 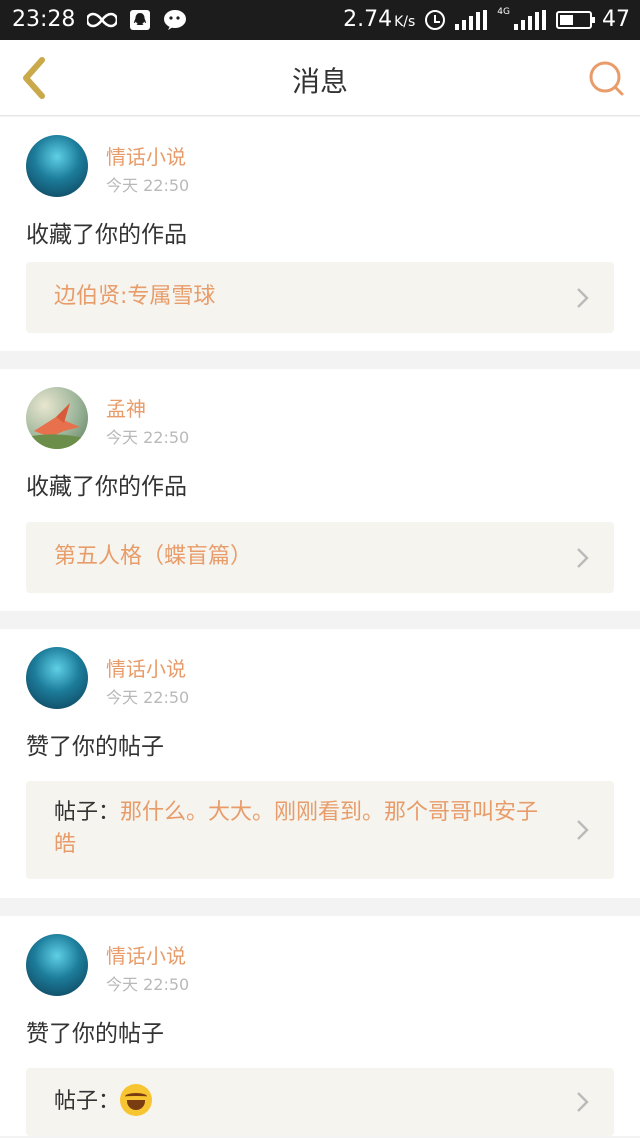 What do you see at coordinates (471, 19) in the screenshot?
I see `signal-bars-icon` at bounding box center [471, 19].